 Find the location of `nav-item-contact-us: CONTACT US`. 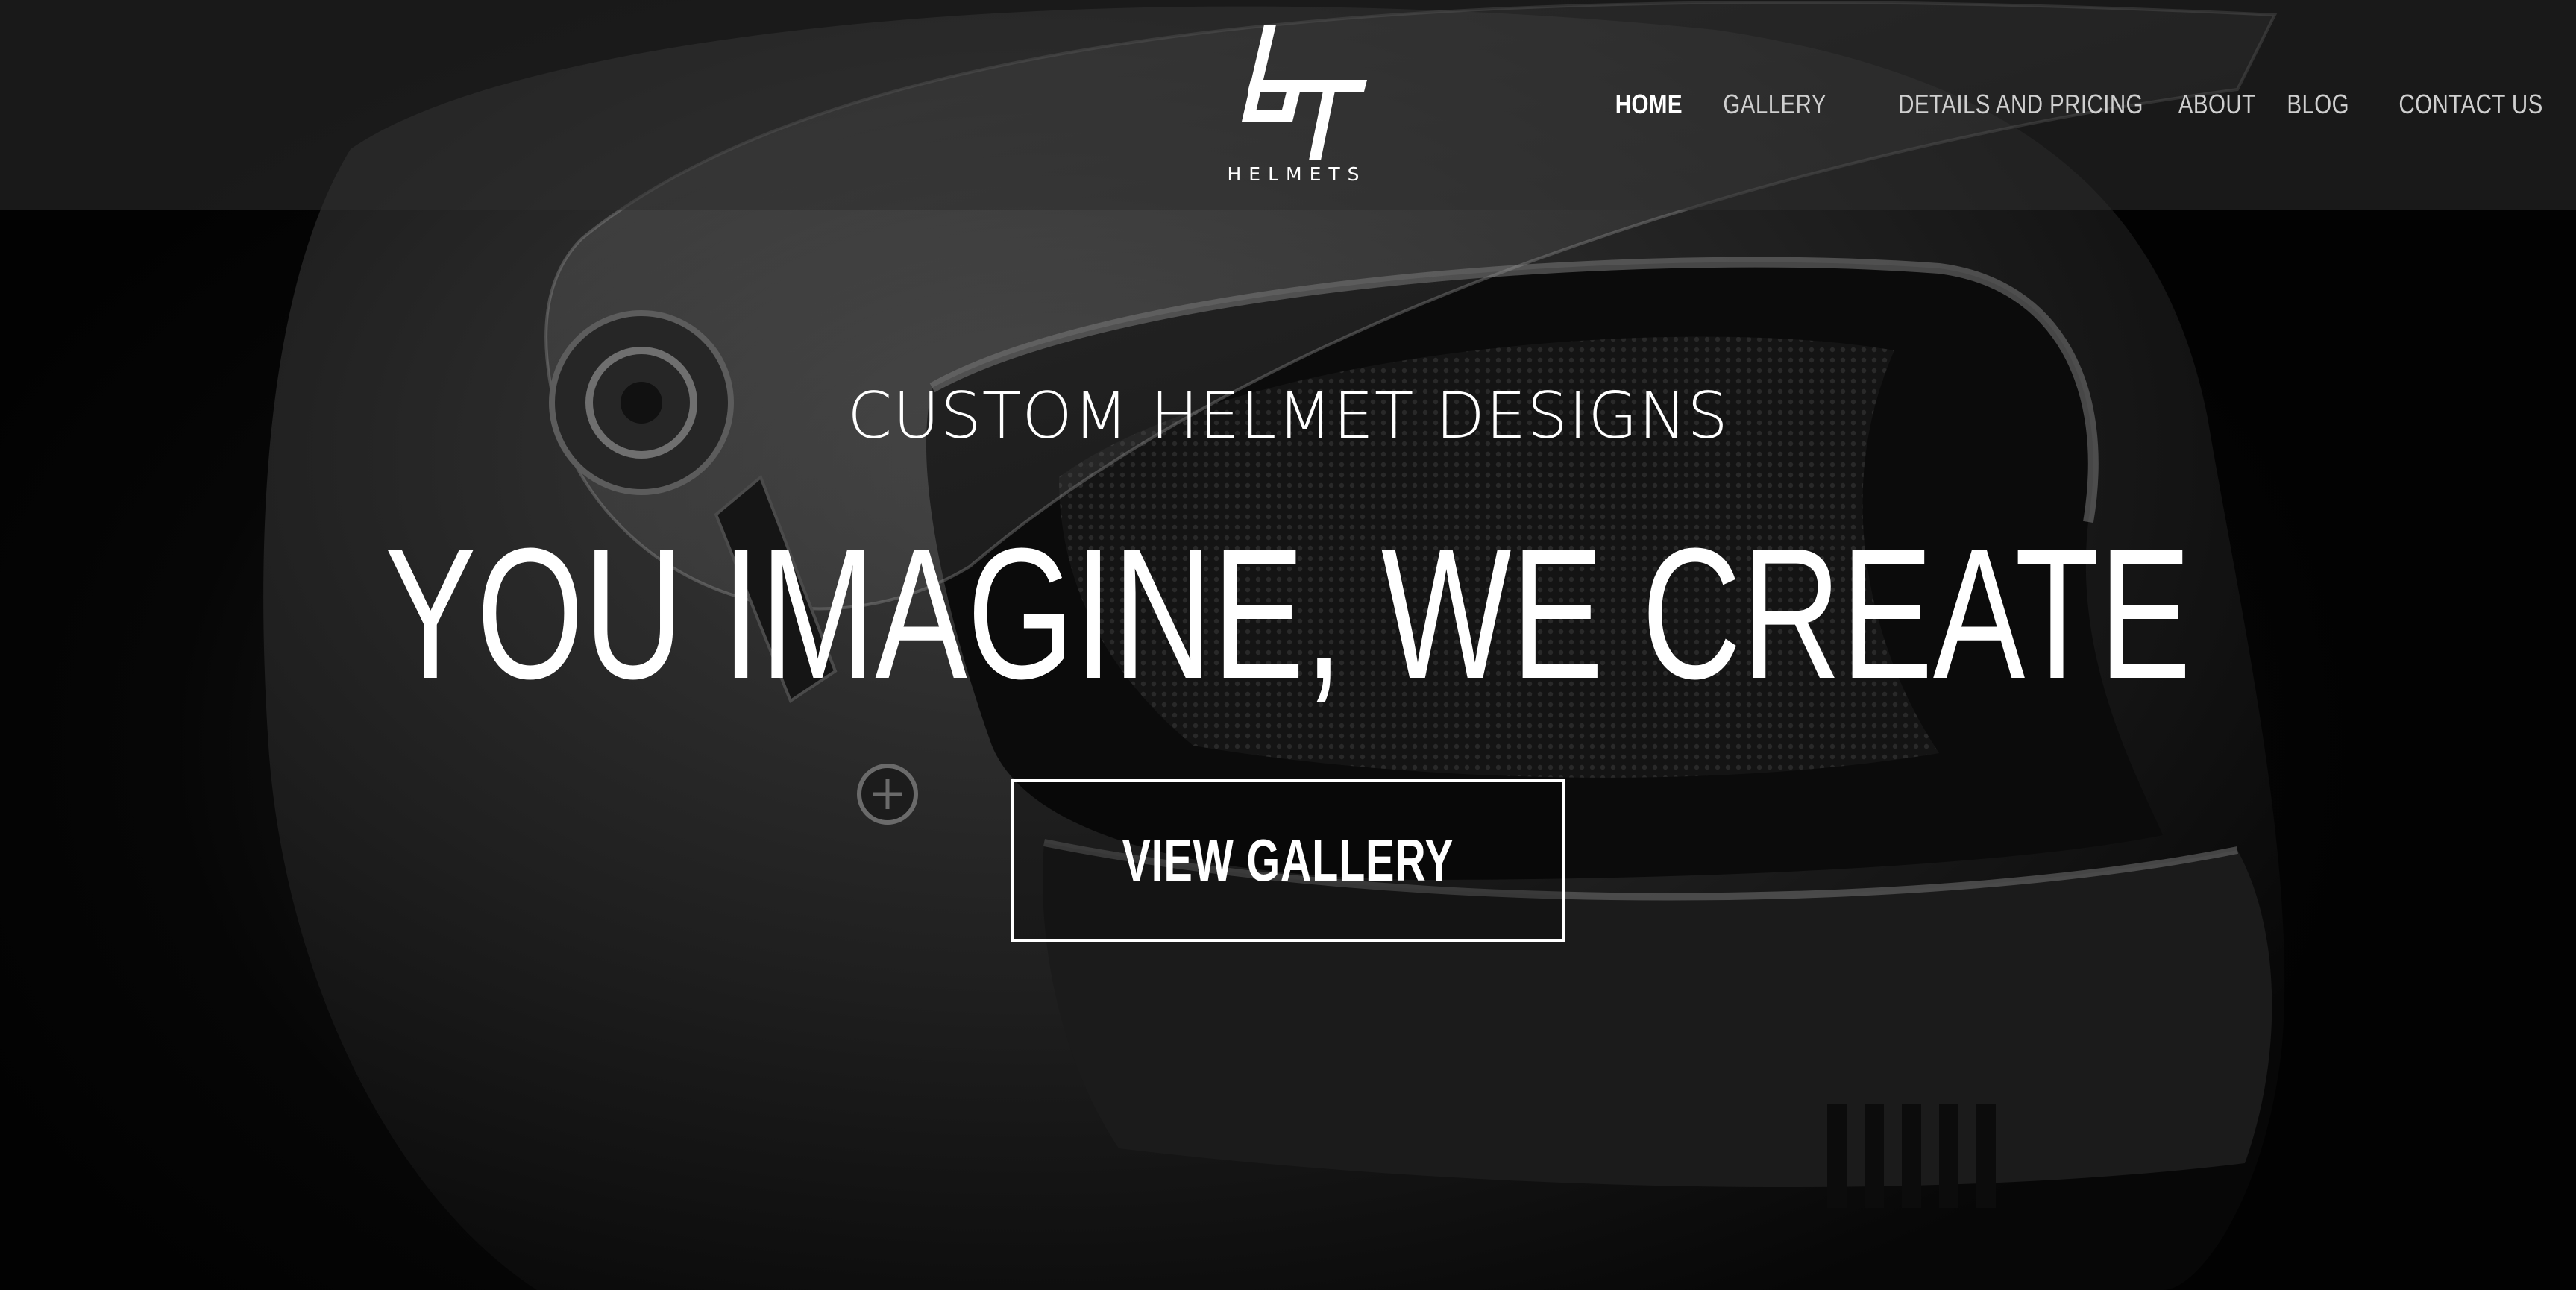

nav-item-contact-us: CONTACT US is located at coordinates (2471, 104).